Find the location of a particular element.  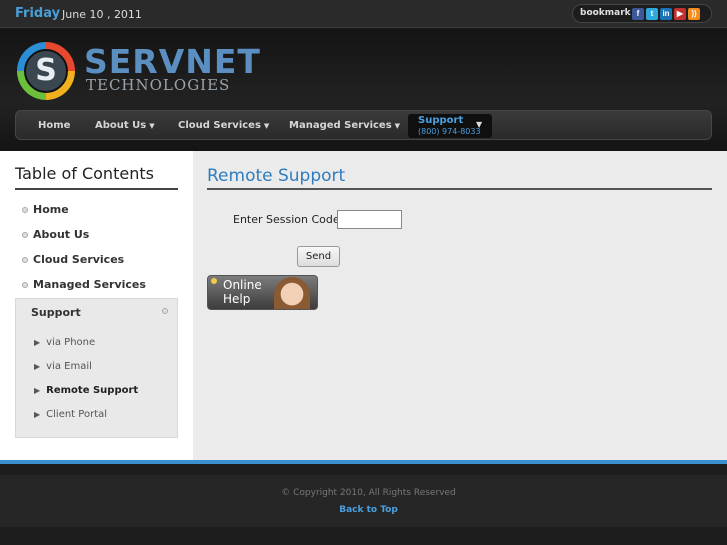

online-help-button: Online Help is located at coordinates (262, 292).